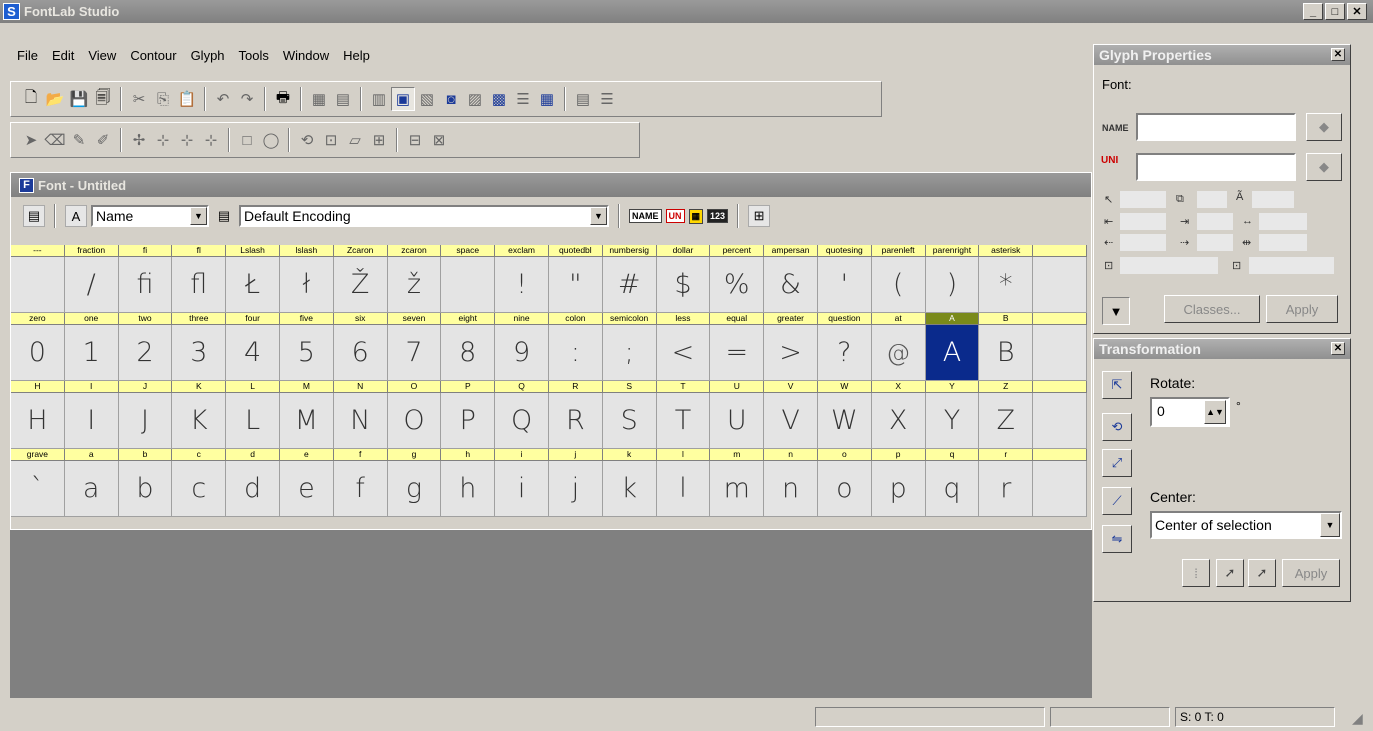 The width and height of the screenshot is (1373, 731). What do you see at coordinates (150, 216) in the screenshot?
I see `name-mode-dropdown: Name ▼` at bounding box center [150, 216].